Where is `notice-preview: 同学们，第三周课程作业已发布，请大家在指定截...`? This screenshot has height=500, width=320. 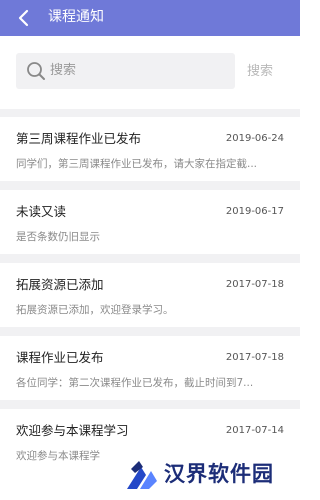 notice-preview: 同学们，第三周课程作业已发布，请大家在指定截... is located at coordinates (137, 164).